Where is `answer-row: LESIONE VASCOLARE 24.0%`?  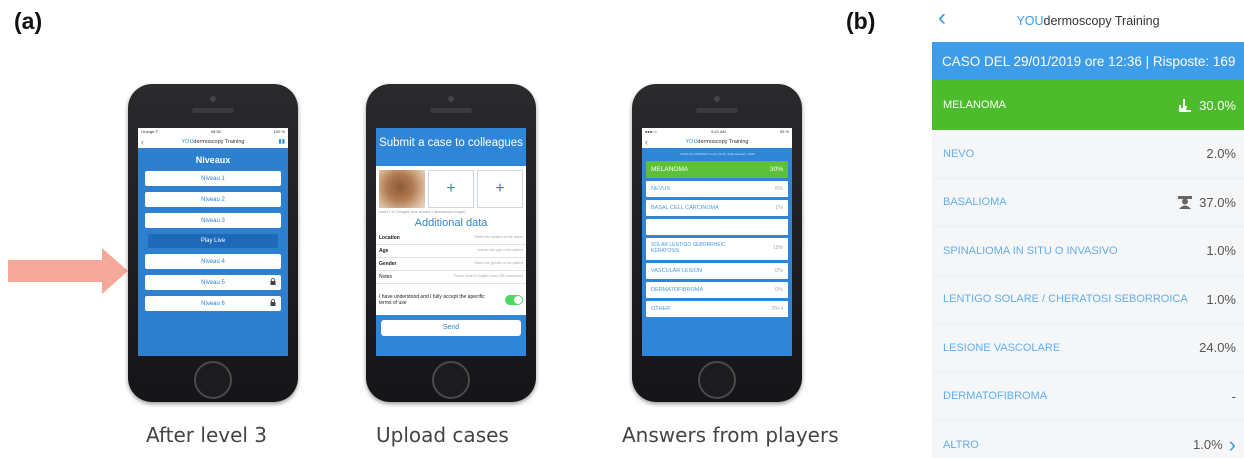
answer-row: LESIONE VASCOLARE 24.0% is located at coordinates (1088, 348).